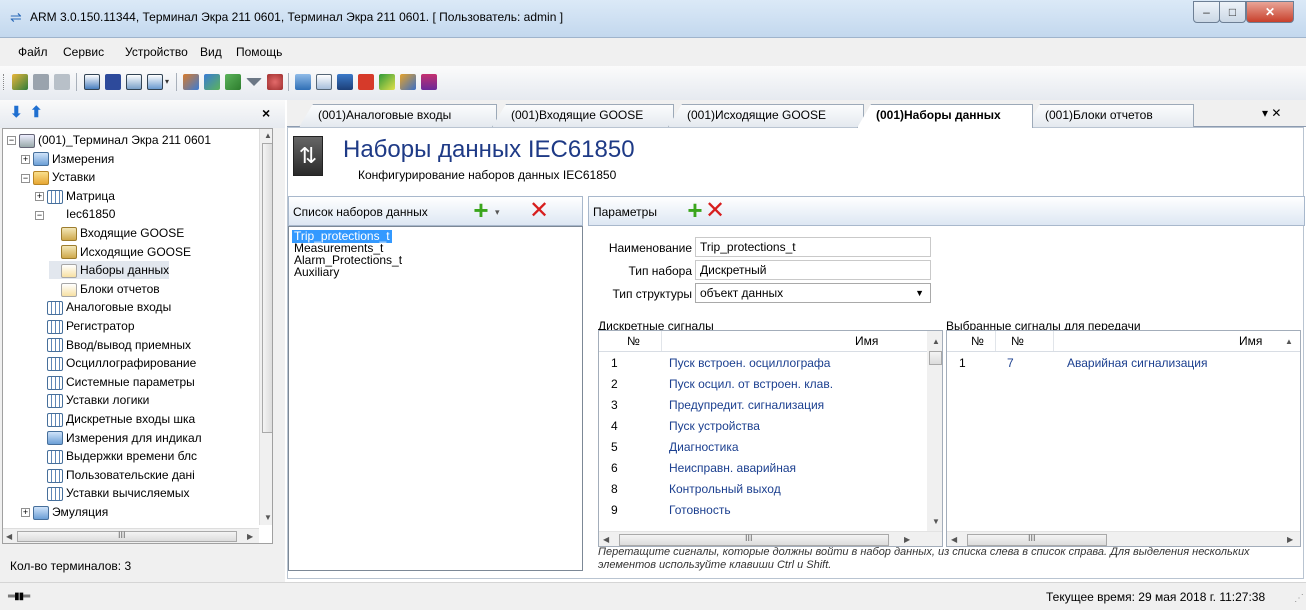 The height and width of the screenshot is (610, 1306). What do you see at coordinates (36, 112) in the screenshot?
I see `arrow-up-icon: ⬆` at bounding box center [36, 112].